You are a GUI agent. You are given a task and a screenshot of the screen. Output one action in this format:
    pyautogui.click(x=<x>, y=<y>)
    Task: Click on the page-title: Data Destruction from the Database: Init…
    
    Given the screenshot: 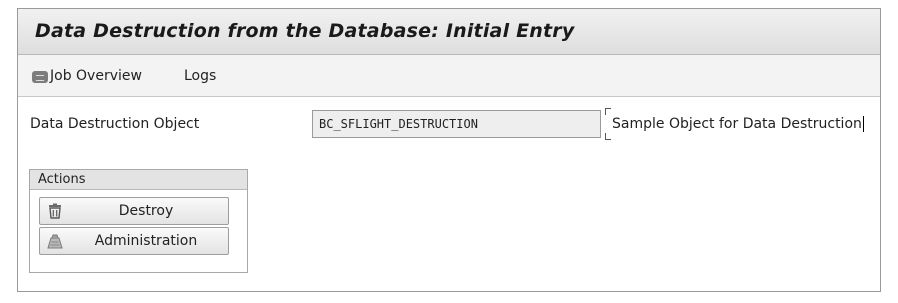 What is the action you would take?
    pyautogui.click(x=305, y=31)
    